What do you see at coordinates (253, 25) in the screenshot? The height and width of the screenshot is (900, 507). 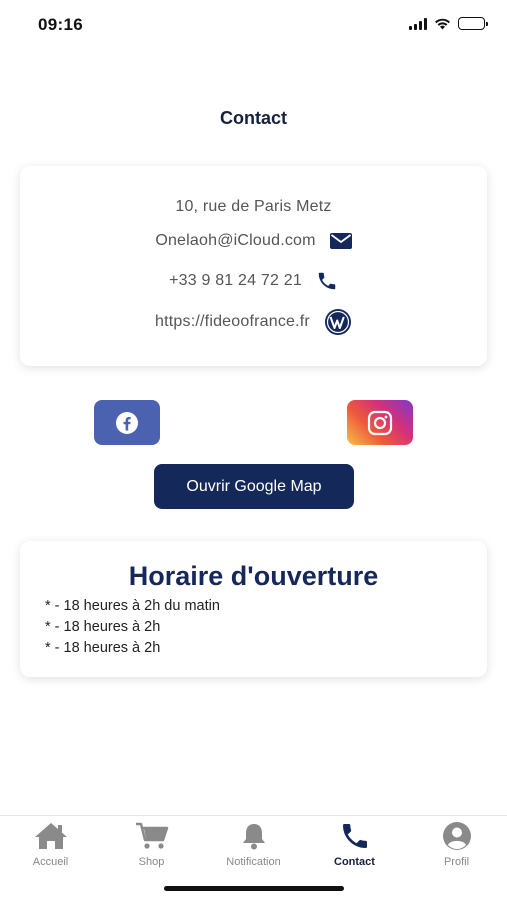 I see `status-bar: 09:16` at bounding box center [253, 25].